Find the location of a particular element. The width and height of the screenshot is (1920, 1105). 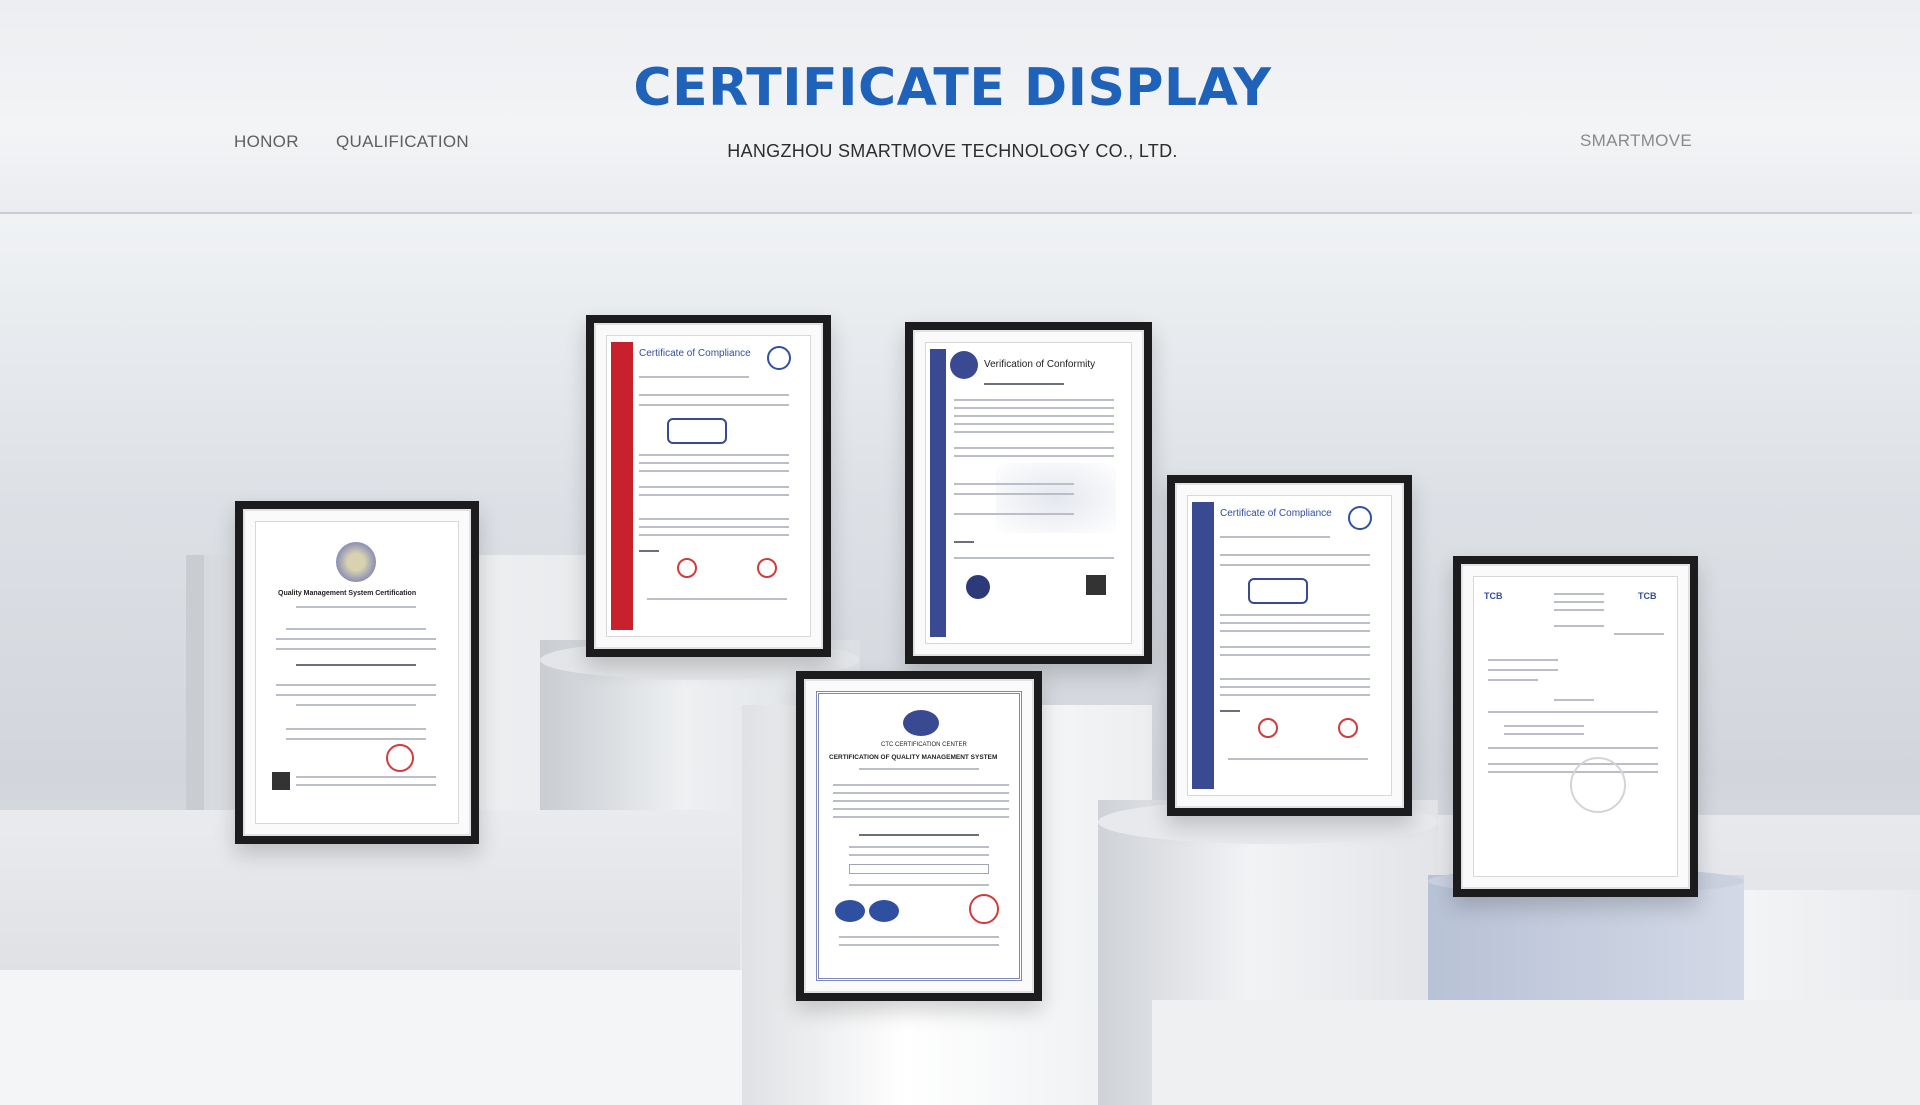

brand-label: SMARTMOVE is located at coordinates (1636, 140).